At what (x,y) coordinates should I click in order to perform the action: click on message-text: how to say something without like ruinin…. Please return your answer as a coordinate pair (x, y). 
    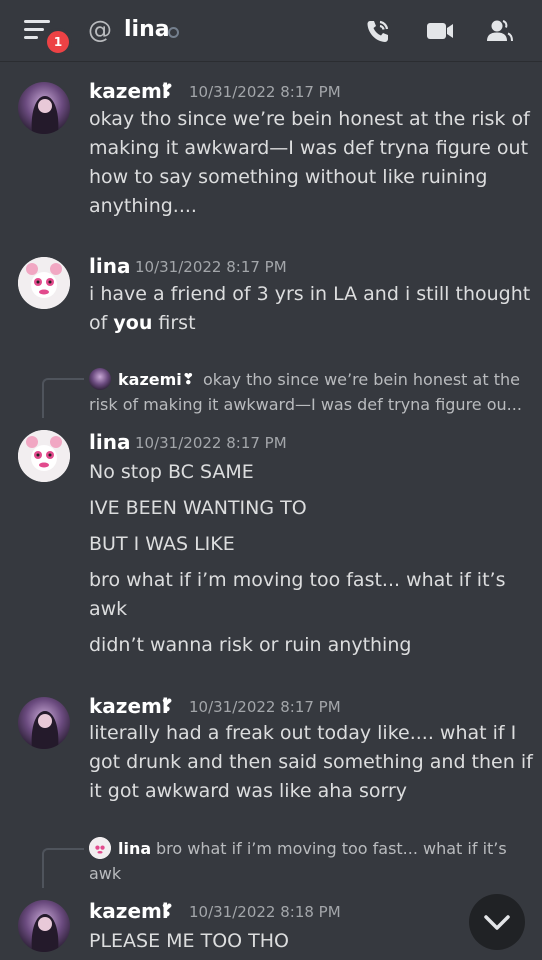
    Looking at the image, I should click on (288, 177).